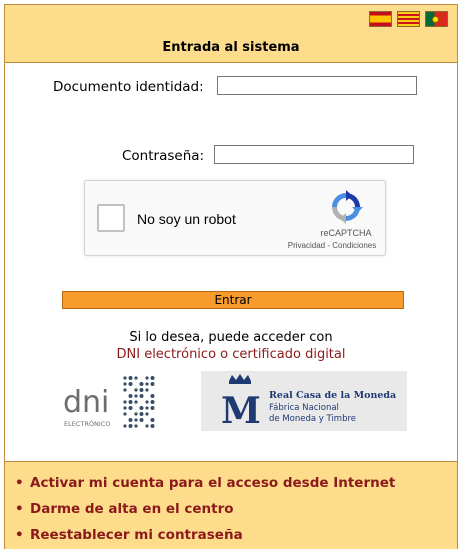 This screenshot has width=466, height=557. What do you see at coordinates (186, 219) in the screenshot?
I see `captcha-label: No soy un robot` at bounding box center [186, 219].